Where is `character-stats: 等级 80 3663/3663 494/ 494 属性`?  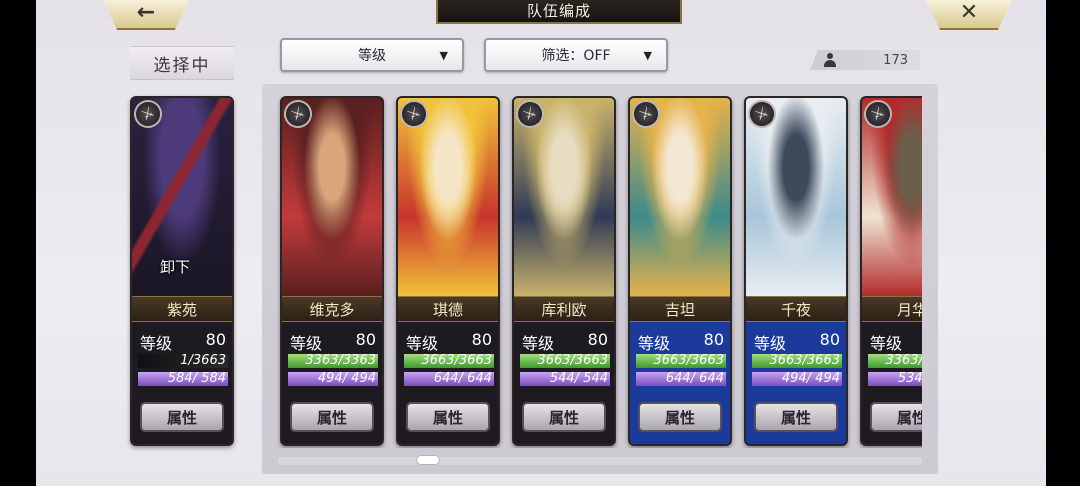
character-stats: 等级 80 3663/3663 494/ 494 属性 is located at coordinates (796, 383).